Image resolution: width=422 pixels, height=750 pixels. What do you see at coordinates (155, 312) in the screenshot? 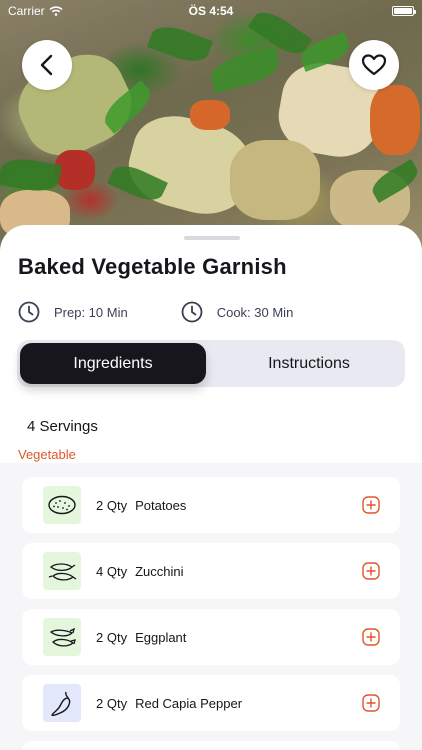
I see `time-info-row: Prep: 10 Min Cook: 30 Min` at bounding box center [155, 312].